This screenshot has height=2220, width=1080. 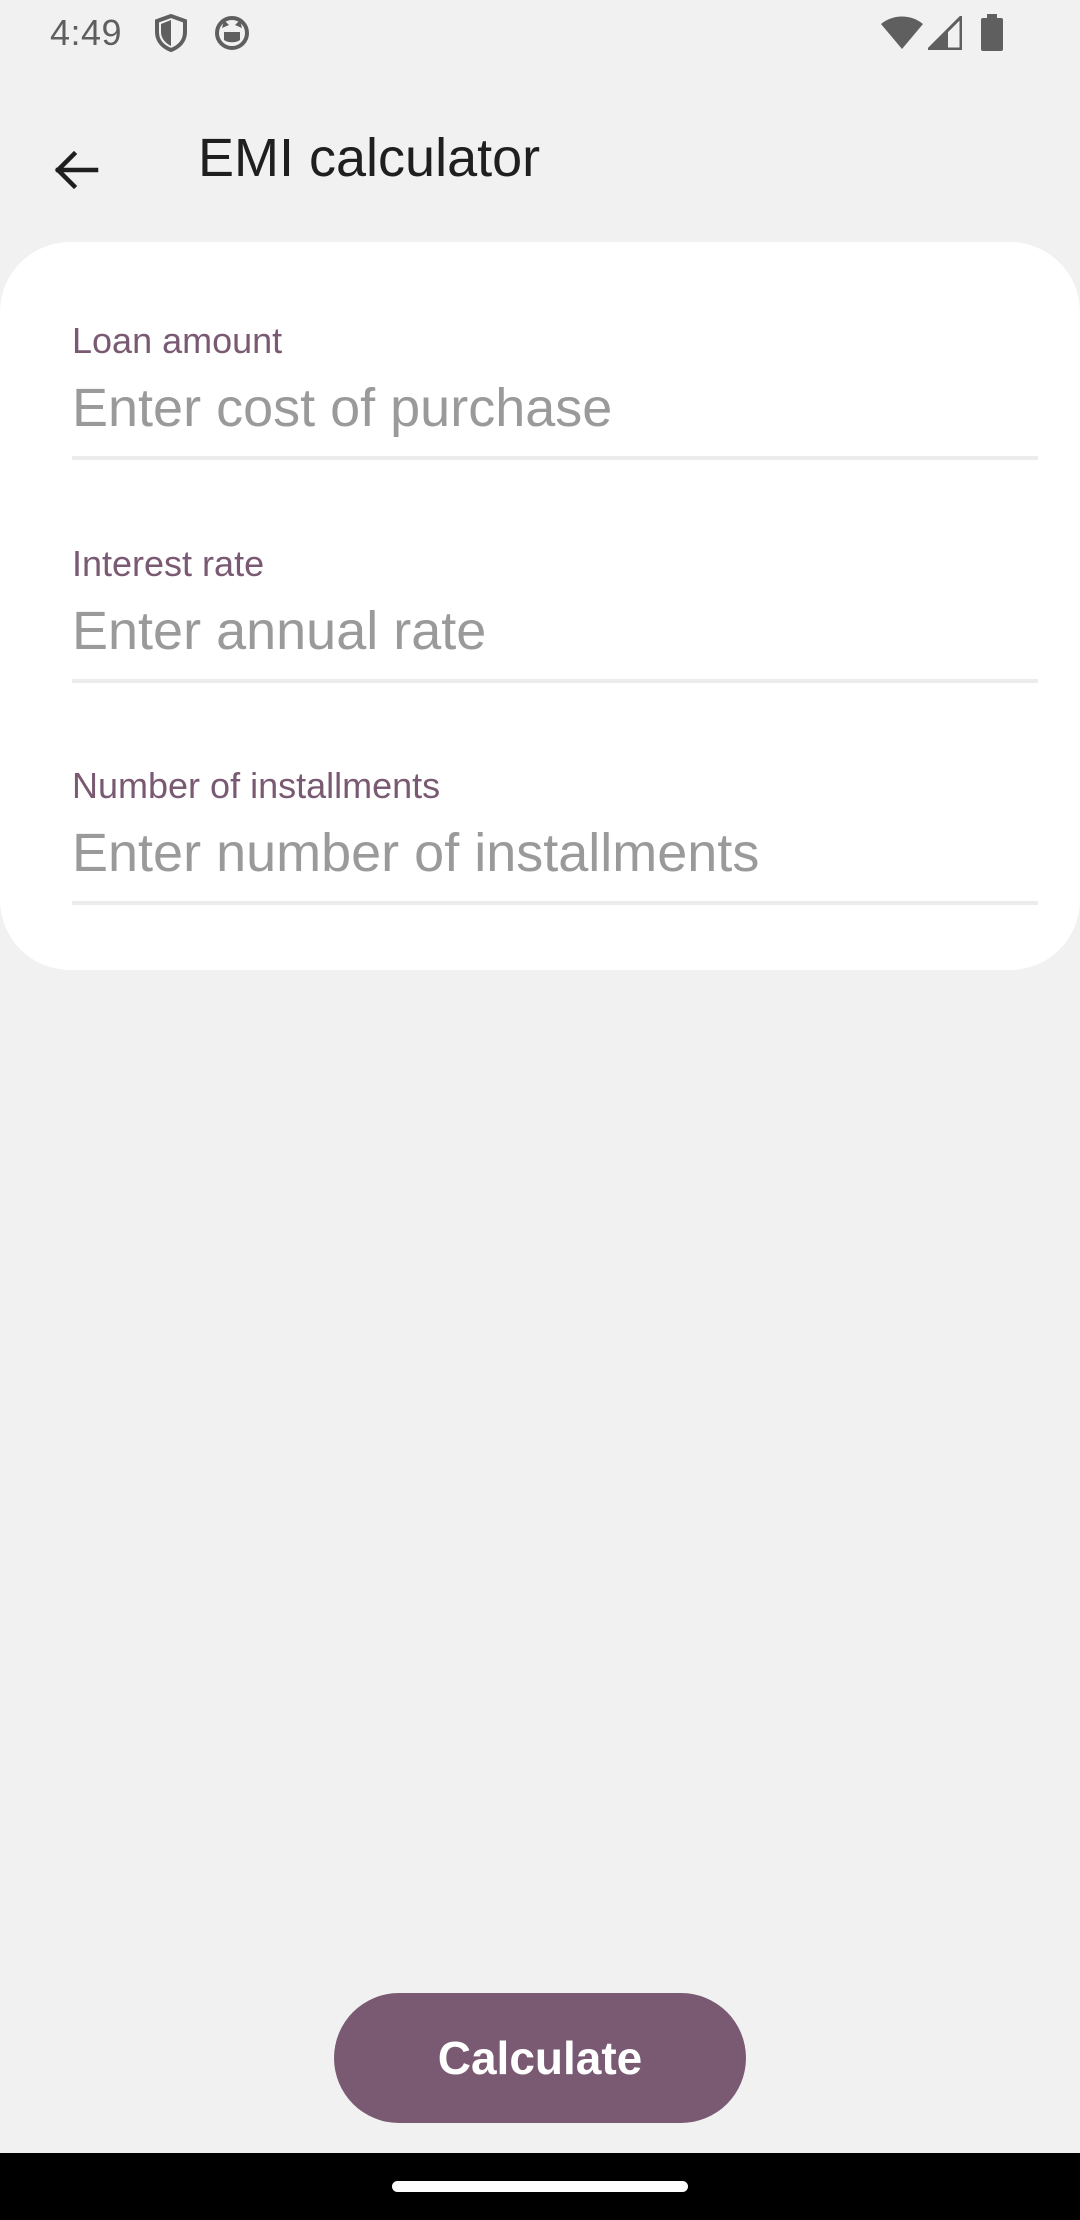 I want to click on wifi-icon, so click(x=902, y=32).